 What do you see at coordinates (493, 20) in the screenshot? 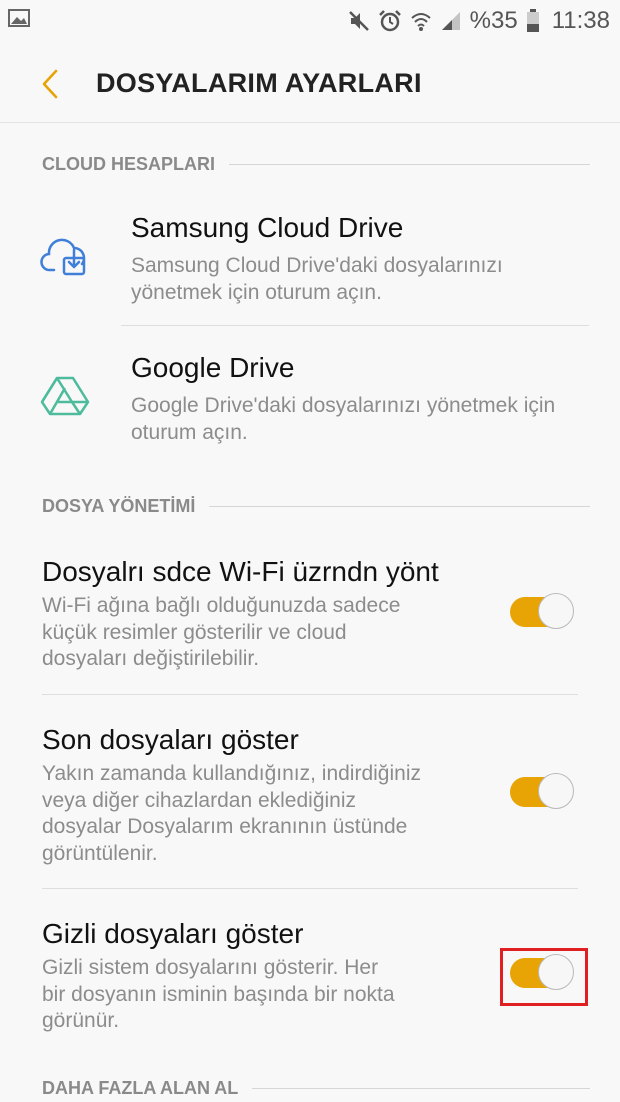
I see `battery-percentage: %35` at bounding box center [493, 20].